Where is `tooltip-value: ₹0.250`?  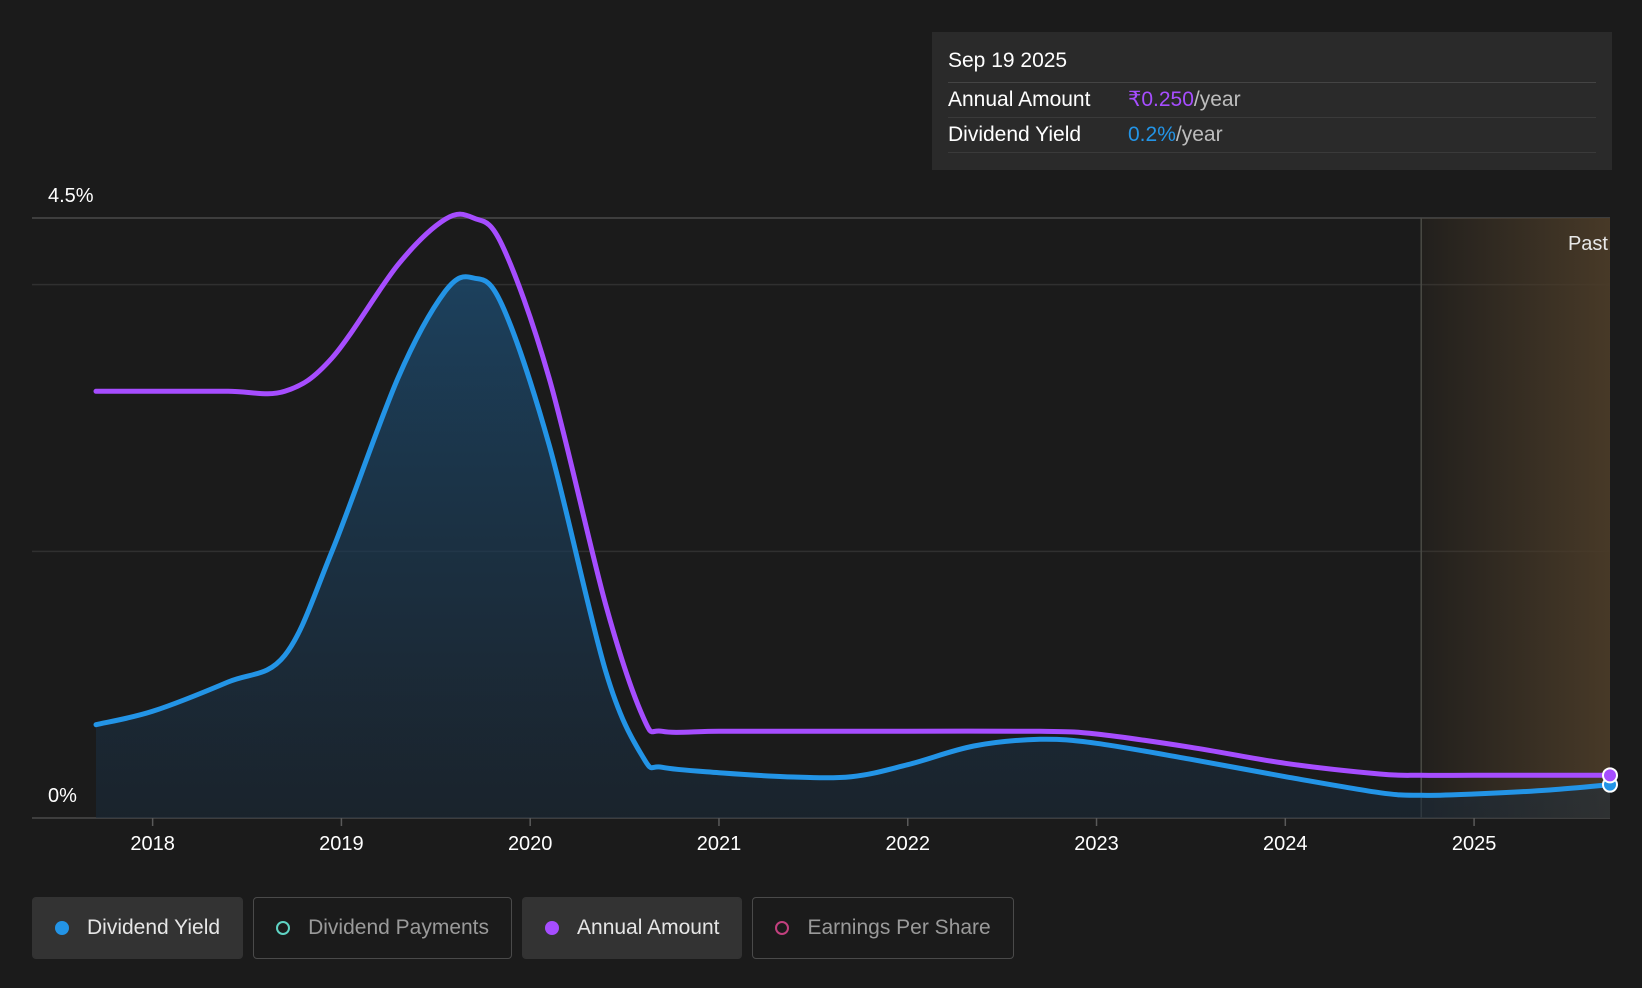 tooltip-value: ₹0.250 is located at coordinates (1161, 99).